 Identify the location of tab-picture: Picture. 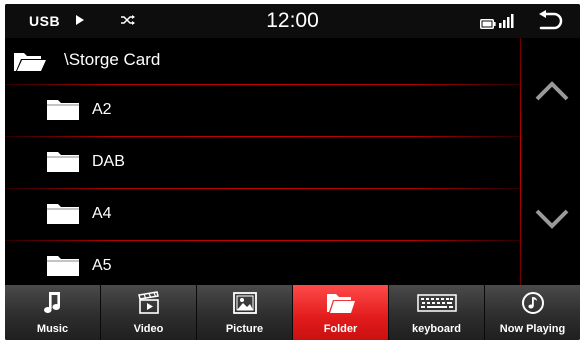
(245, 312).